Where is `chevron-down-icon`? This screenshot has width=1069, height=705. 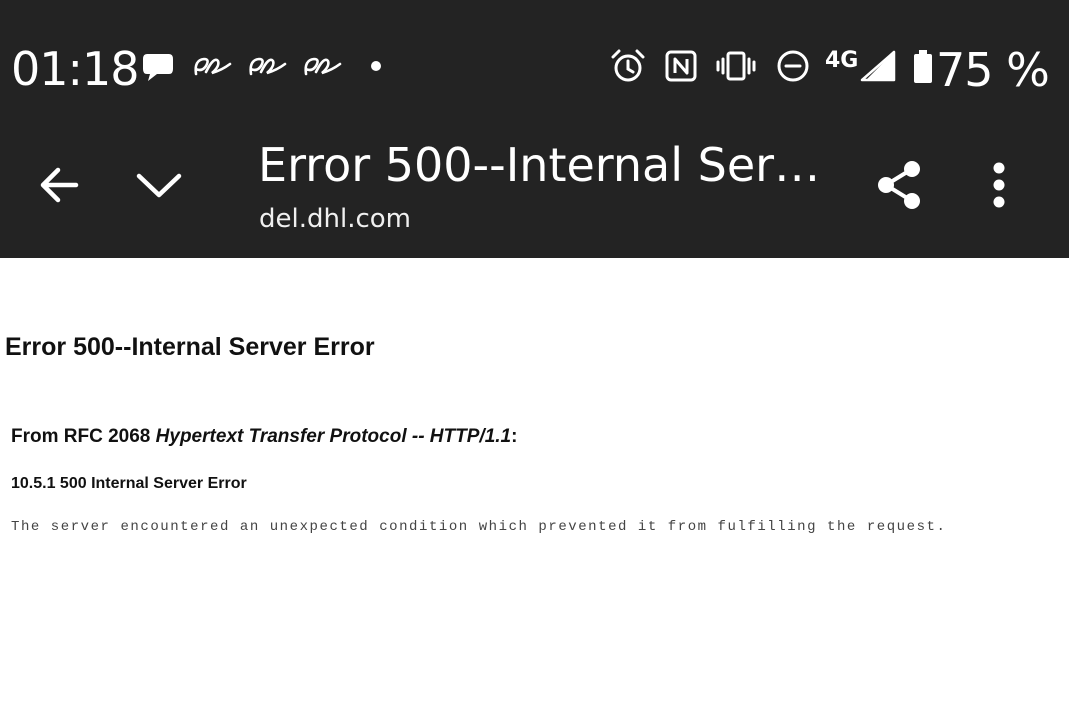
chevron-down-icon is located at coordinates (159, 185).